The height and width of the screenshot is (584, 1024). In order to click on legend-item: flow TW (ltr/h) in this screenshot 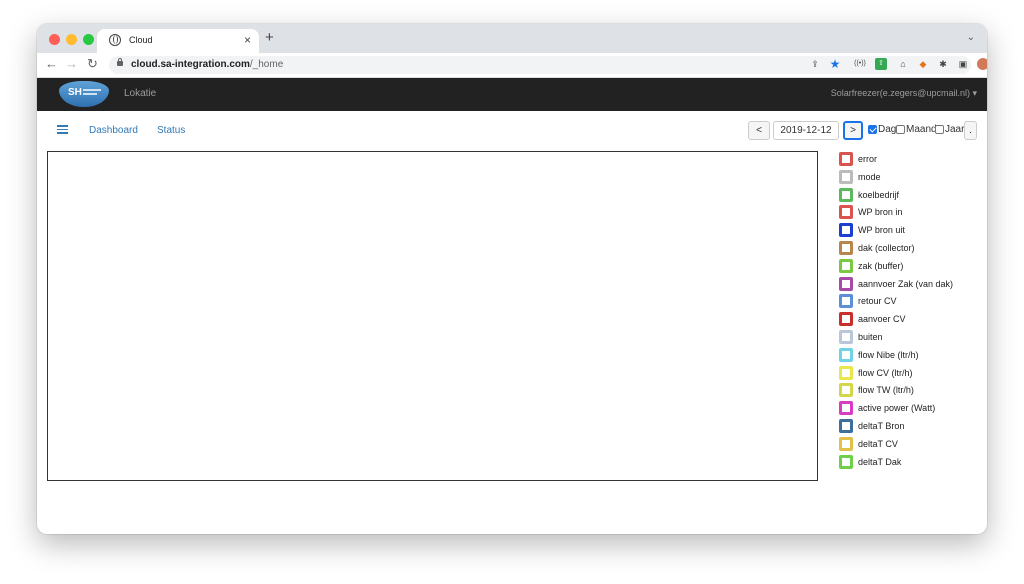, I will do `click(909, 391)`.